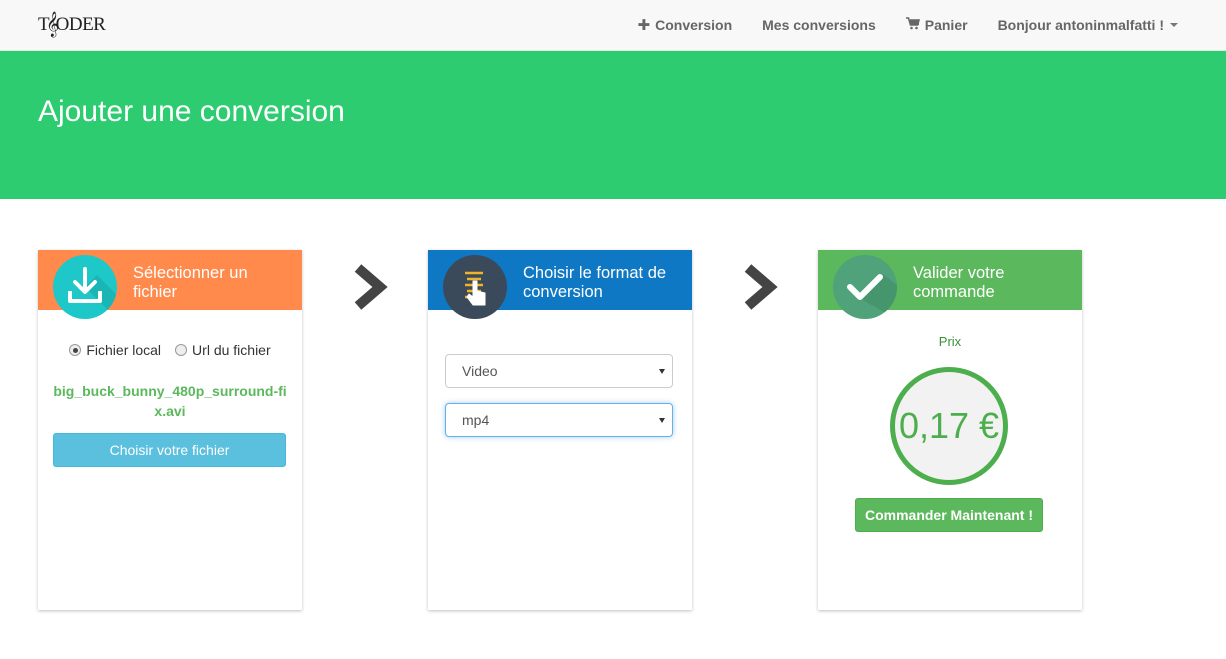  I want to click on checkmark-icon, so click(865, 287).